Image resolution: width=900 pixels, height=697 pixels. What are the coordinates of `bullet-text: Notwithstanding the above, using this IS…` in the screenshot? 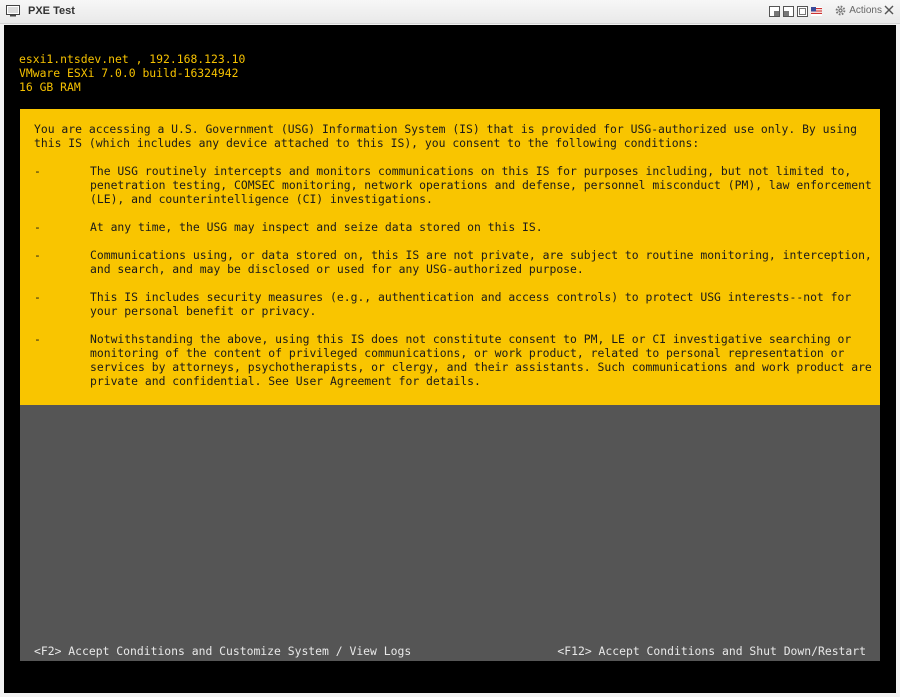 It's located at (484, 360).